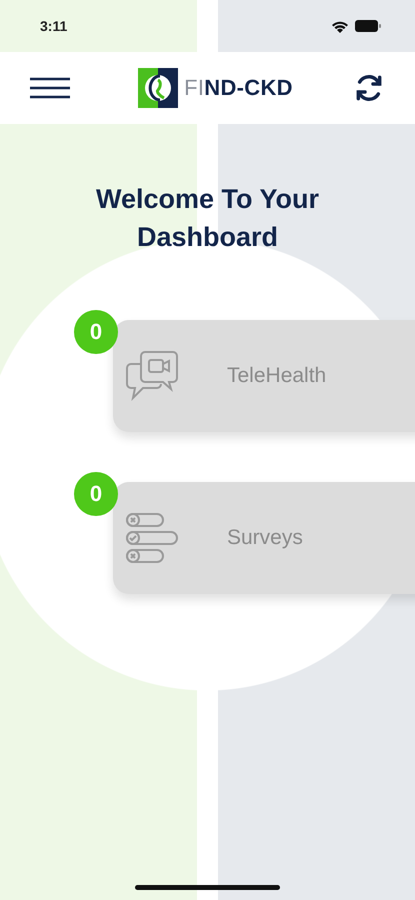 Image resolution: width=415 pixels, height=900 pixels. Describe the element at coordinates (158, 88) in the screenshot. I see `logo-icon` at that location.